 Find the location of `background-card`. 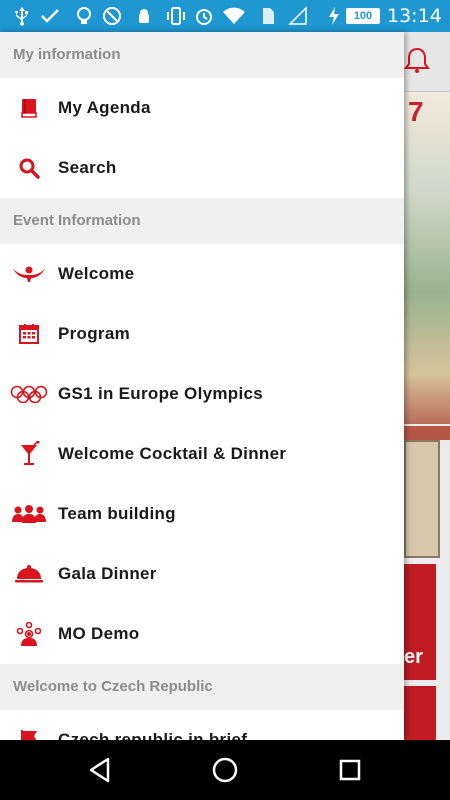

background-card is located at coordinates (422, 499).